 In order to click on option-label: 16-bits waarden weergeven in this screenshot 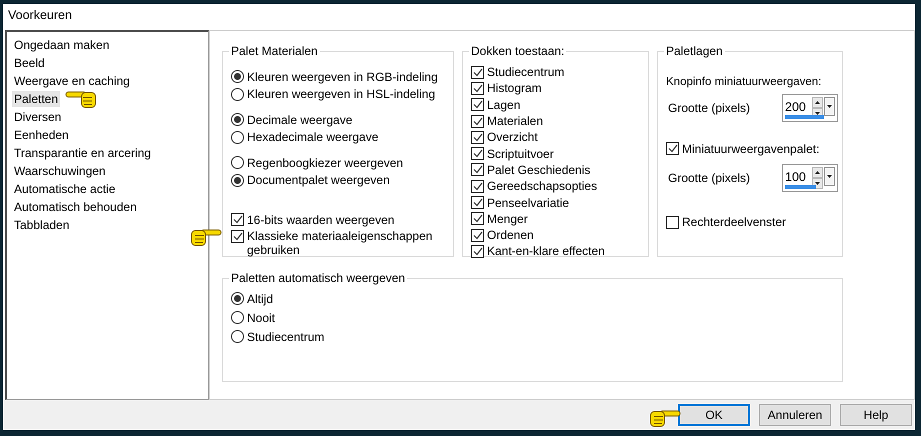, I will do `click(320, 219)`.